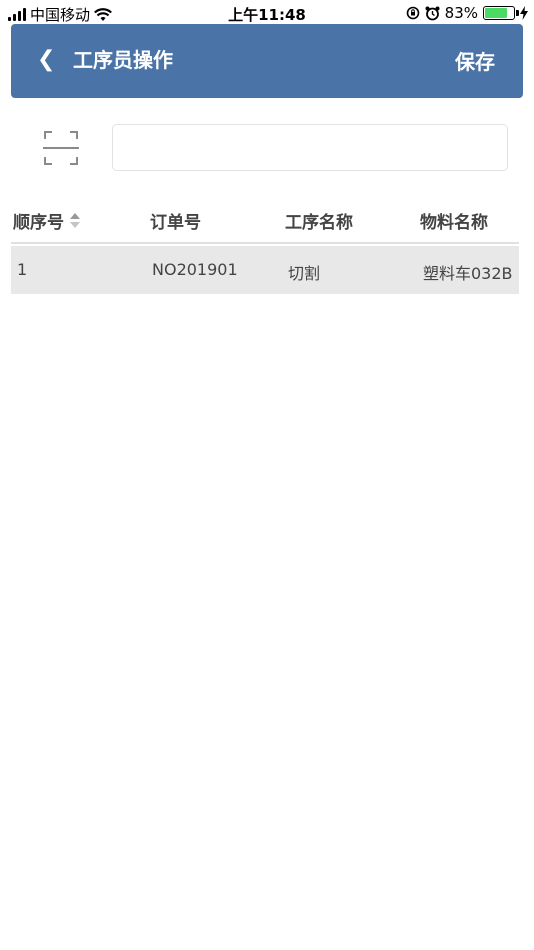  What do you see at coordinates (524, 13) in the screenshot?
I see `charging-icon` at bounding box center [524, 13].